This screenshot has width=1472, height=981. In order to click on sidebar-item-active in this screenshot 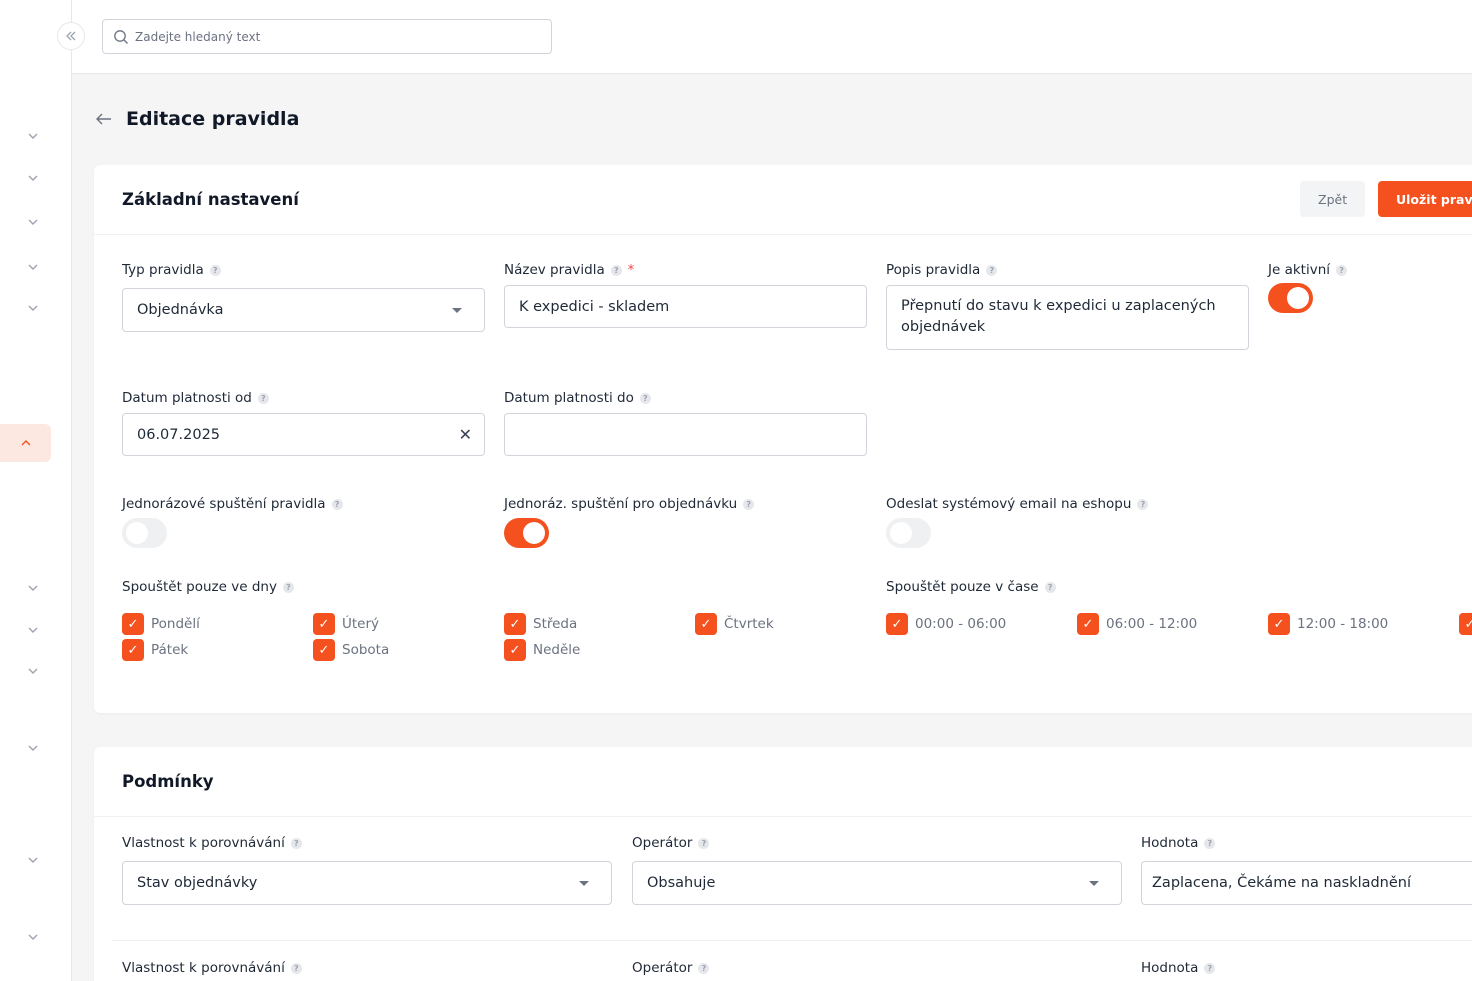, I will do `click(25, 443)`.